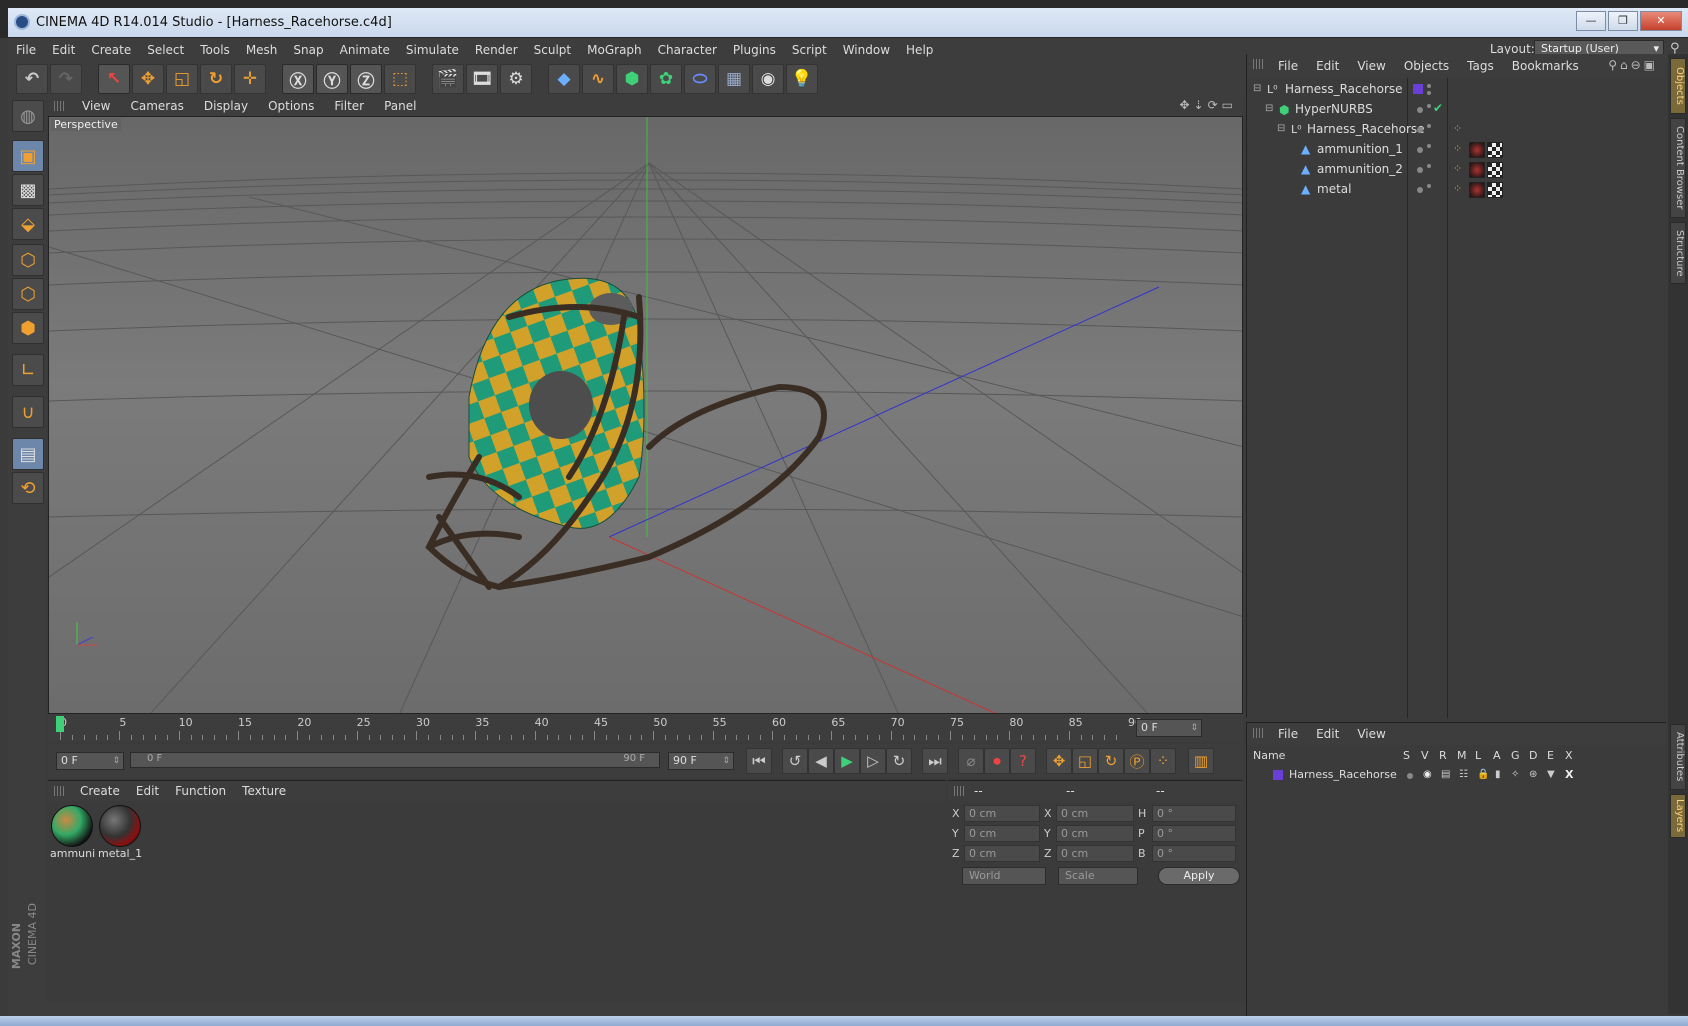 Image resolution: width=1688 pixels, height=1026 pixels. I want to click on viewport-menu-panel: Panel, so click(400, 106).